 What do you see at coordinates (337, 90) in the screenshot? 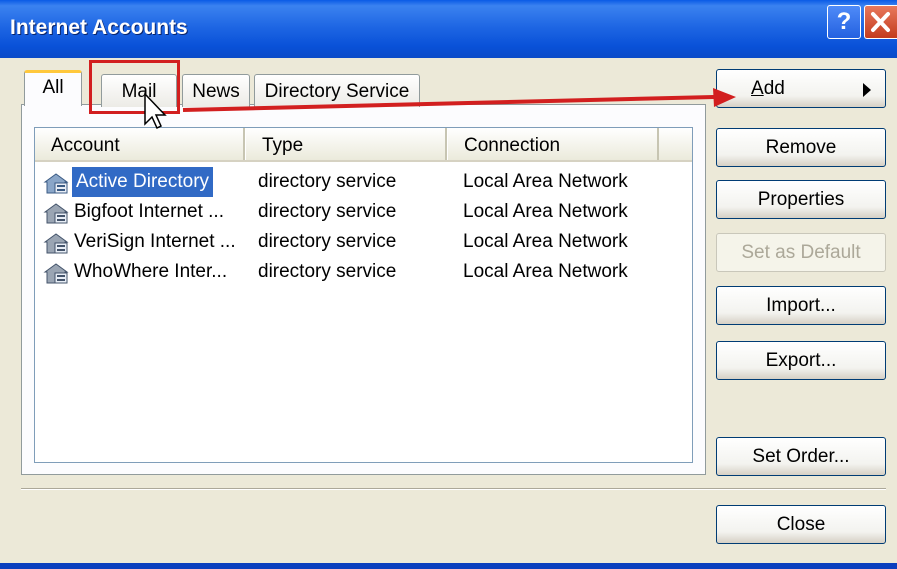
I see `tab-directory-service: Directory Service` at bounding box center [337, 90].